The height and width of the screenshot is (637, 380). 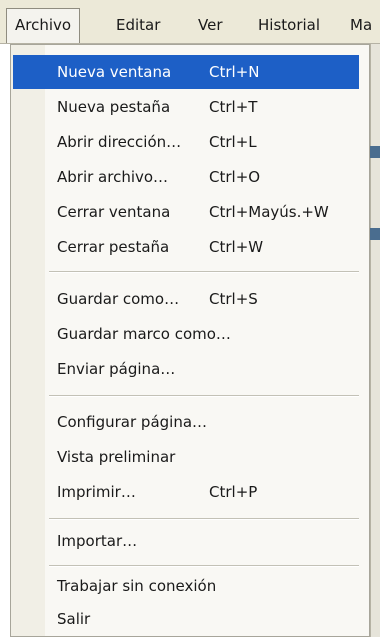 I want to click on window-edge, so click(x=375, y=340).